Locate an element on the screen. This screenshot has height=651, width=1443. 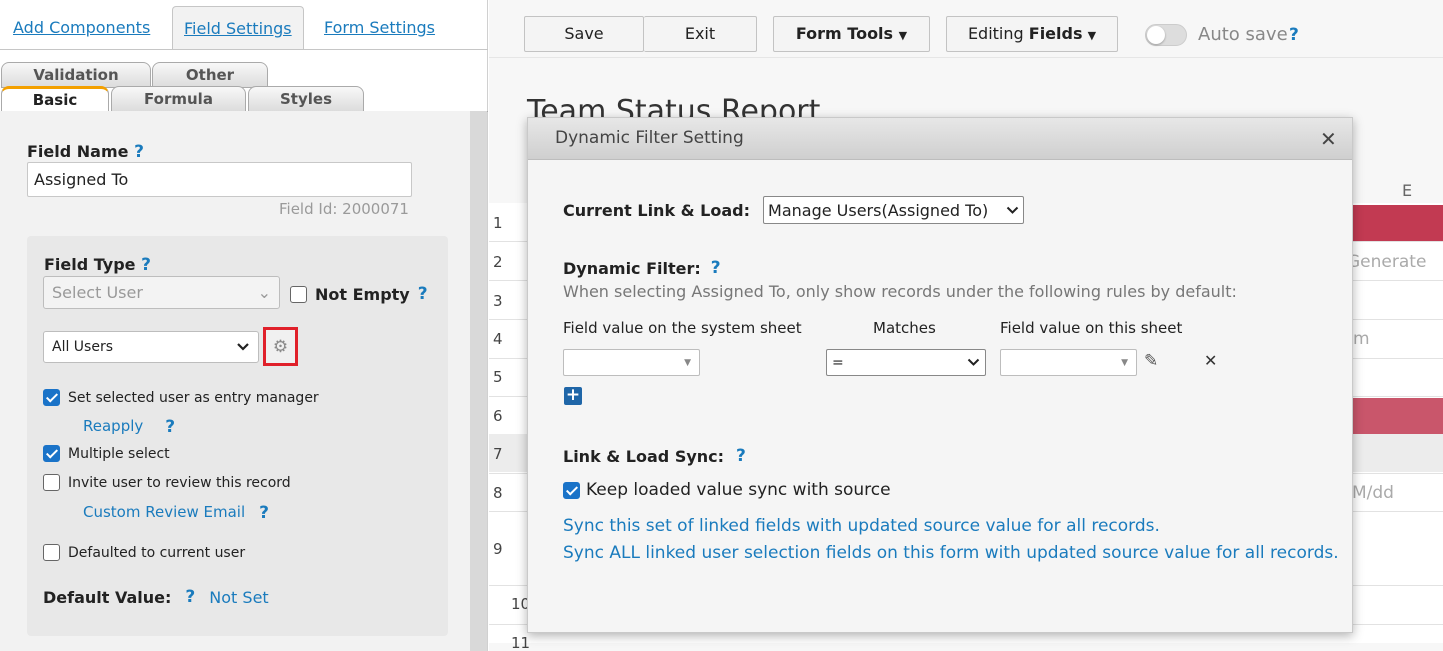
left-scrollbar is located at coordinates (478, 381).